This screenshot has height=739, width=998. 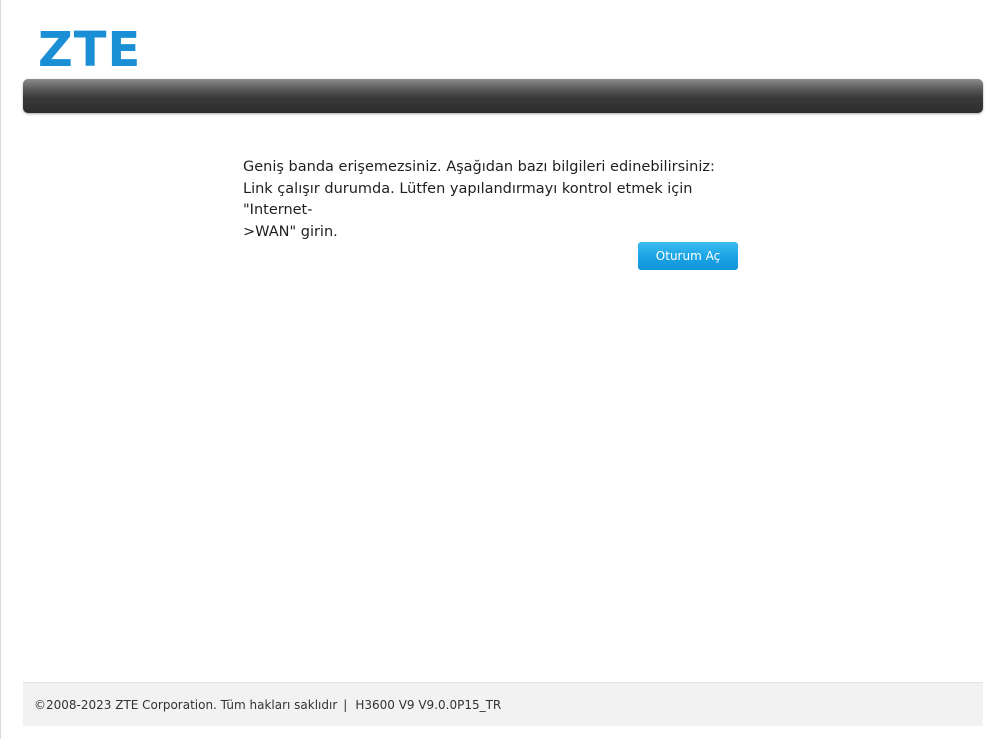 What do you see at coordinates (90, 50) in the screenshot?
I see `zte-logo: ZTE` at bounding box center [90, 50].